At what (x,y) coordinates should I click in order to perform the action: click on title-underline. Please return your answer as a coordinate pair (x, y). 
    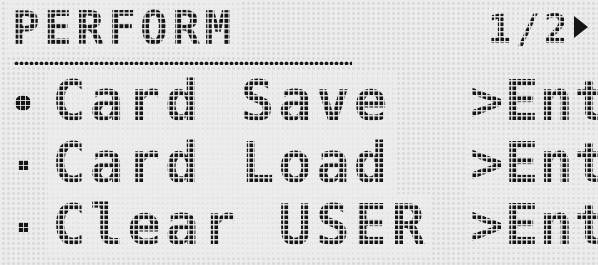
    Looking at the image, I should click on (183, 63).